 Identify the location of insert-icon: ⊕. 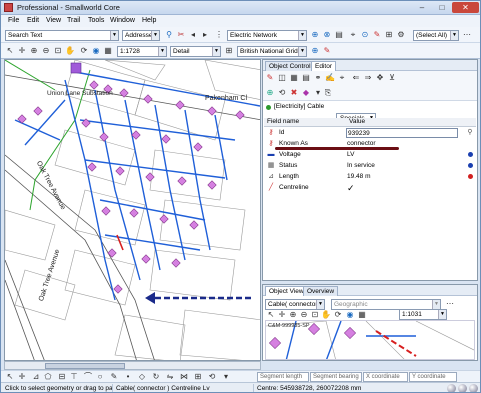
(270, 93).